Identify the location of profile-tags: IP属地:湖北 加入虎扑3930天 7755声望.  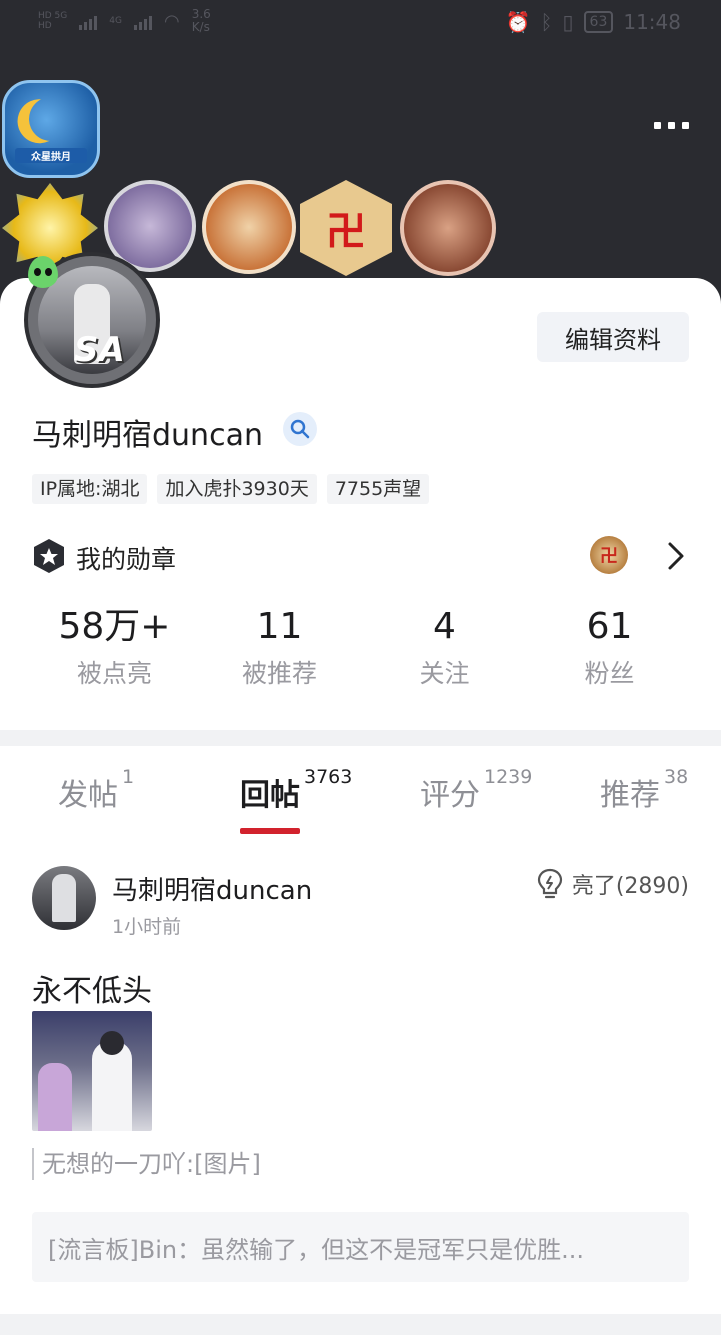
(231, 489).